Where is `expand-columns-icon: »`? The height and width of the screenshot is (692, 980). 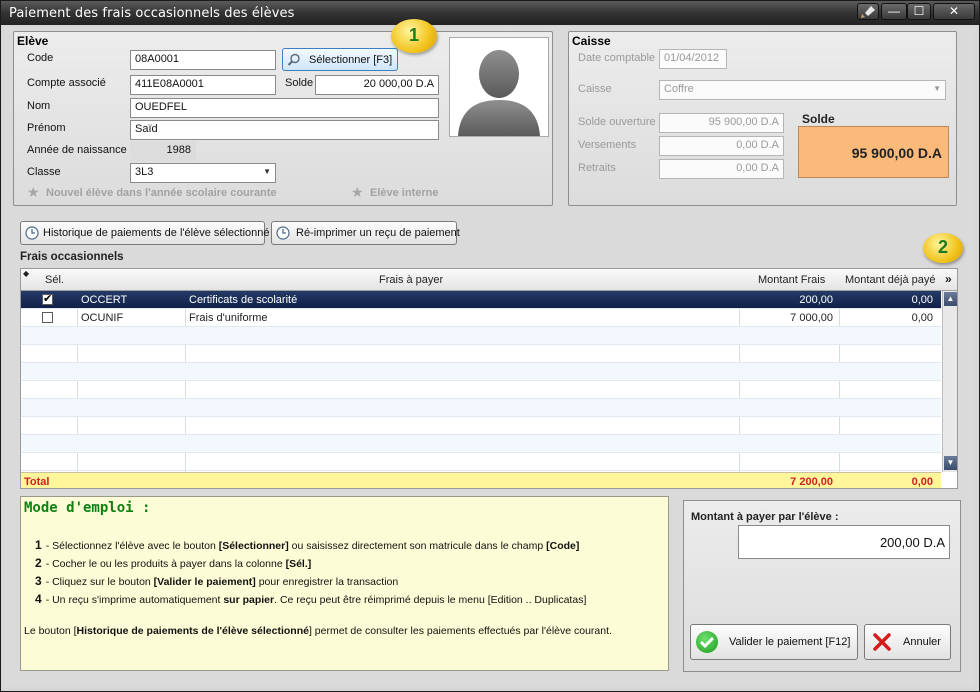
expand-columns-icon: » is located at coordinates (948, 279).